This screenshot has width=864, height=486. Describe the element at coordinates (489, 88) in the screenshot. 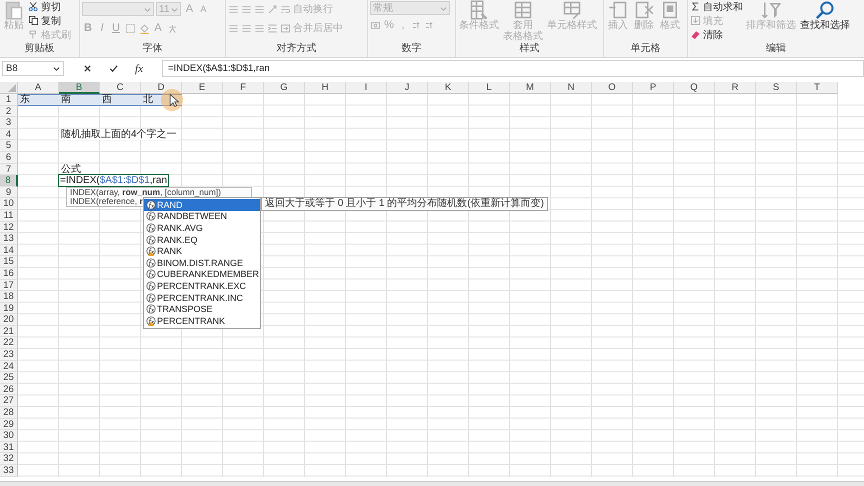

I see `column-header: L` at that location.